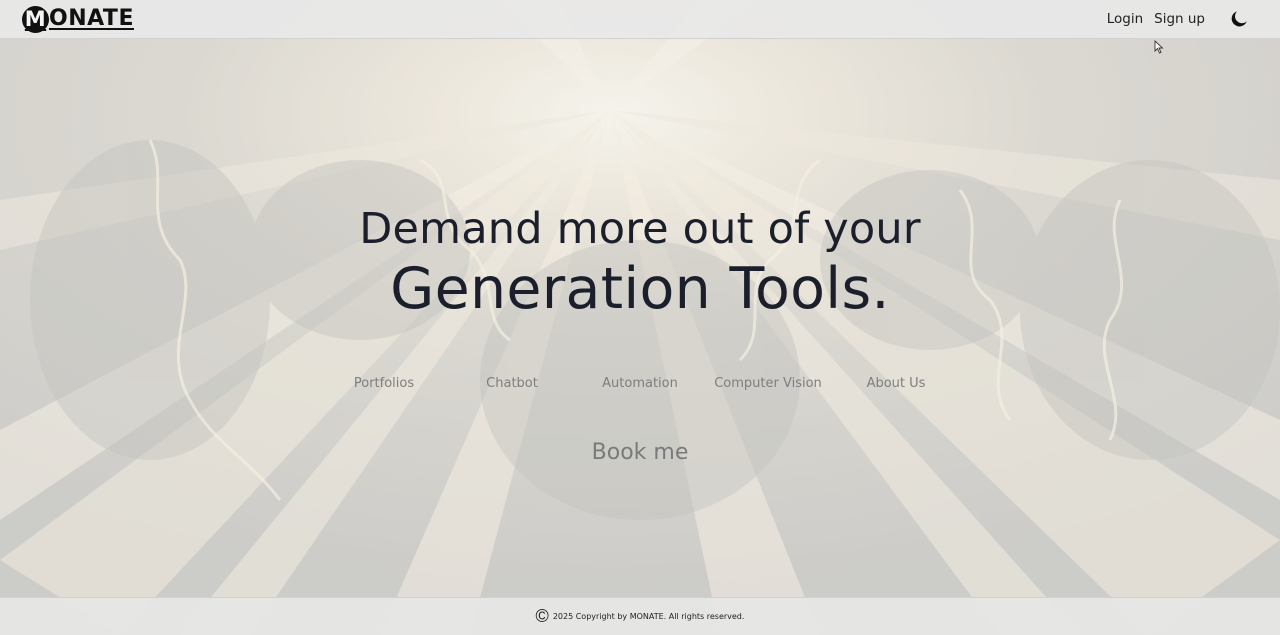 This screenshot has width=1280, height=635. I want to click on book-me-container: Book me, so click(640, 452).